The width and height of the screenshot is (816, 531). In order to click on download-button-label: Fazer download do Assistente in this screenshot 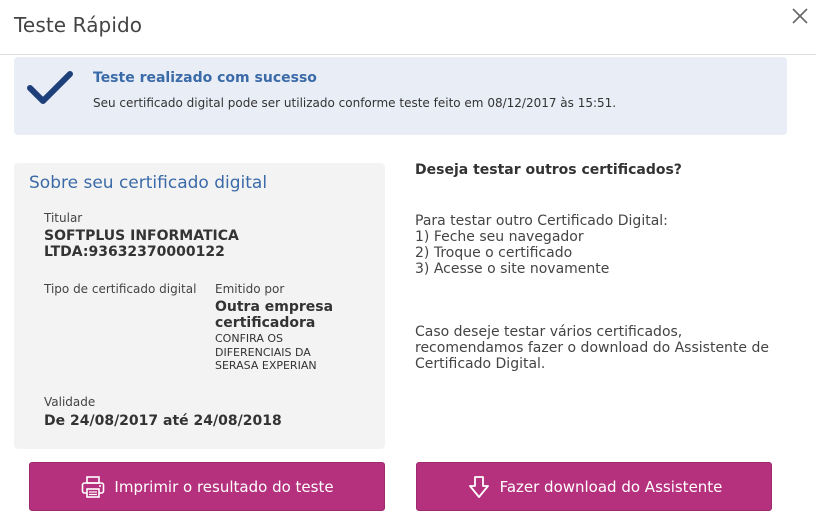, I will do `click(611, 486)`.